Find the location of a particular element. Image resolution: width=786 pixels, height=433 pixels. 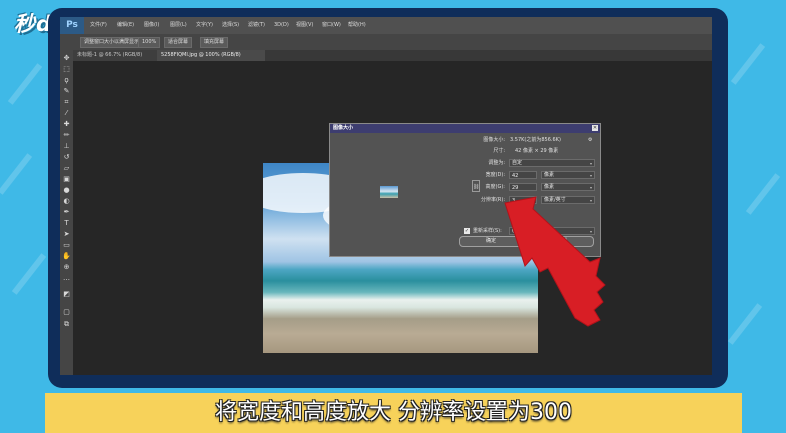

fit-window-checkbox: 调整窗口大小以满屏显示 is located at coordinates (112, 42).